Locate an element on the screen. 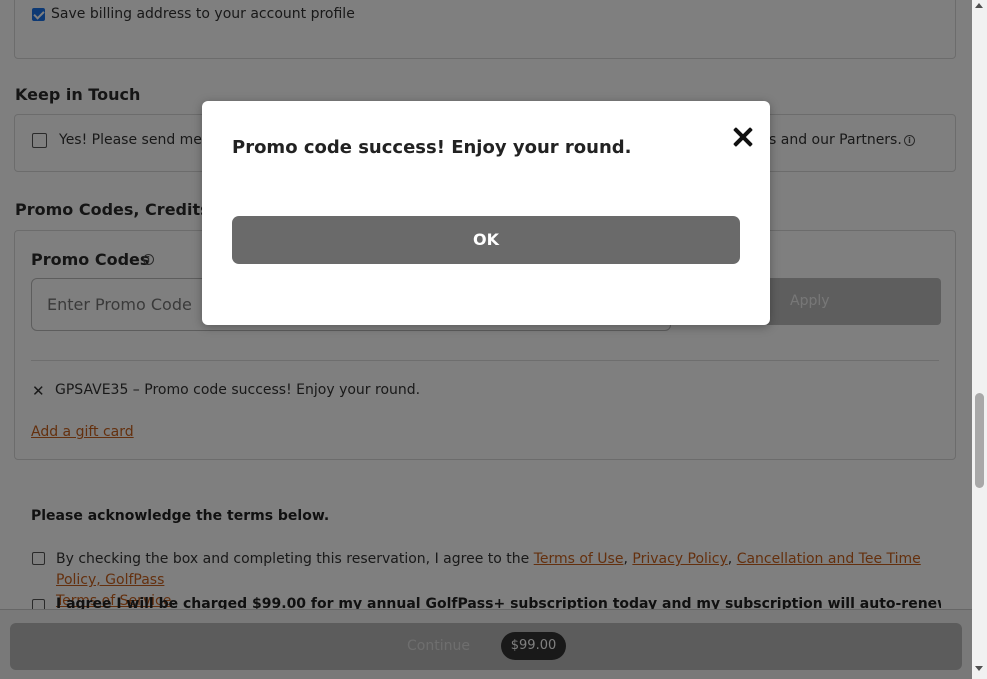  scroll-up-arrow-icon is located at coordinates (979, 5).